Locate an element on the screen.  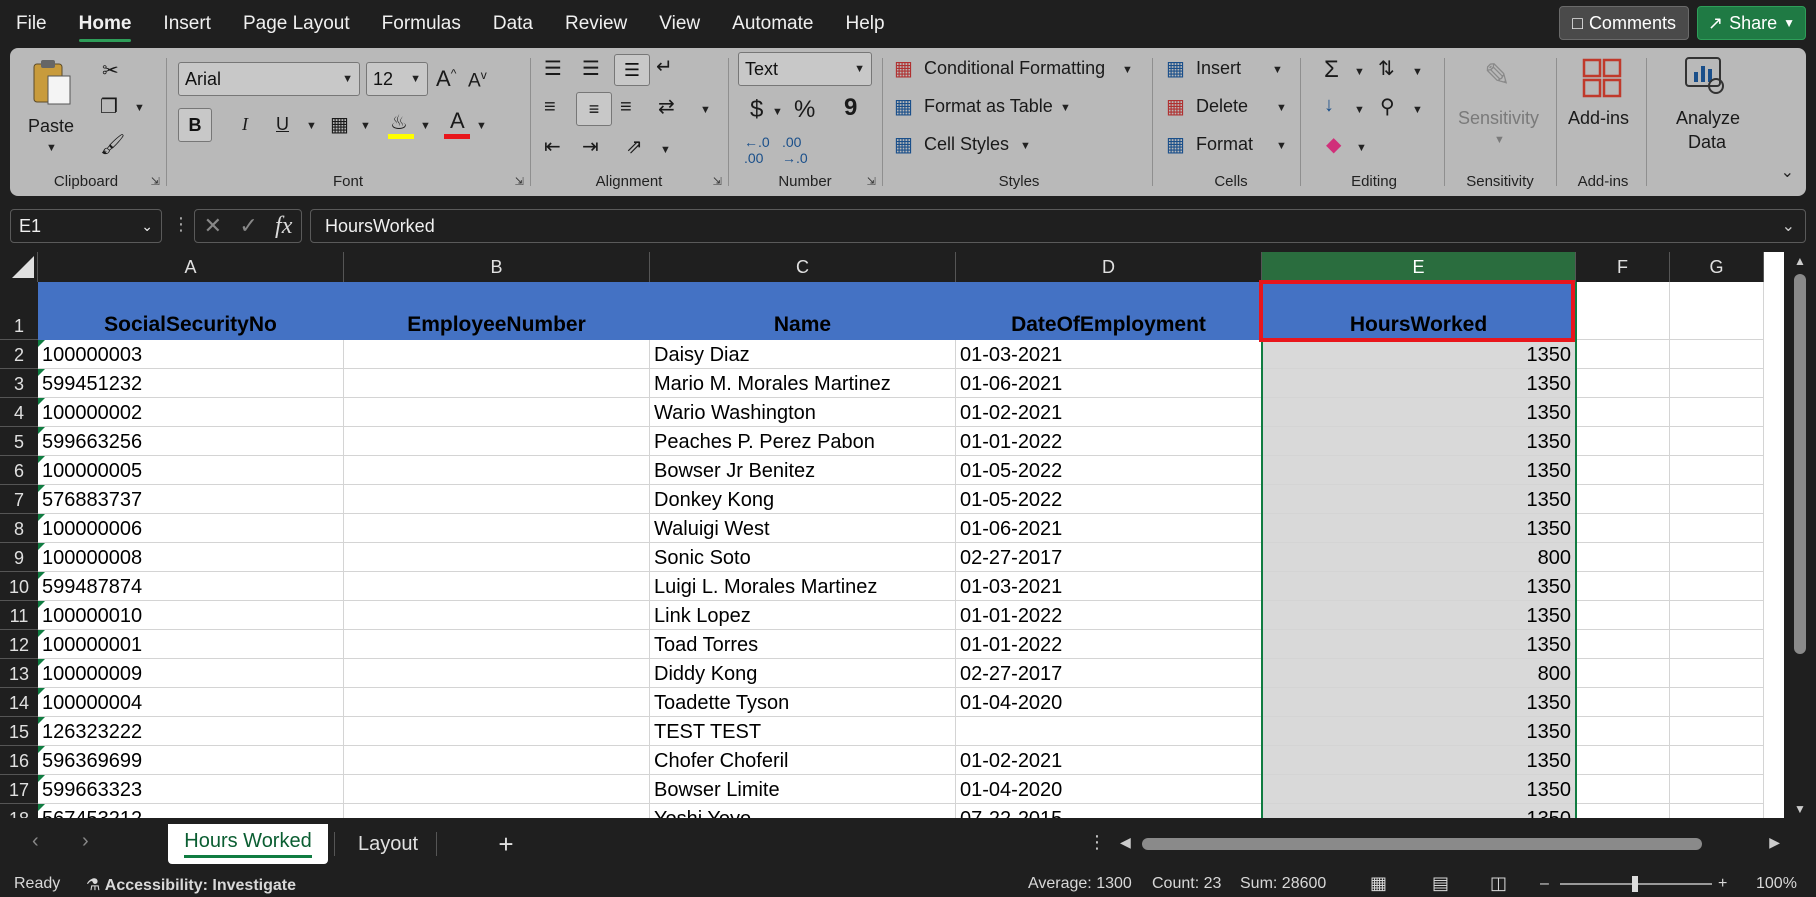
tab-formulas: Formulas is located at coordinates (421, 24).